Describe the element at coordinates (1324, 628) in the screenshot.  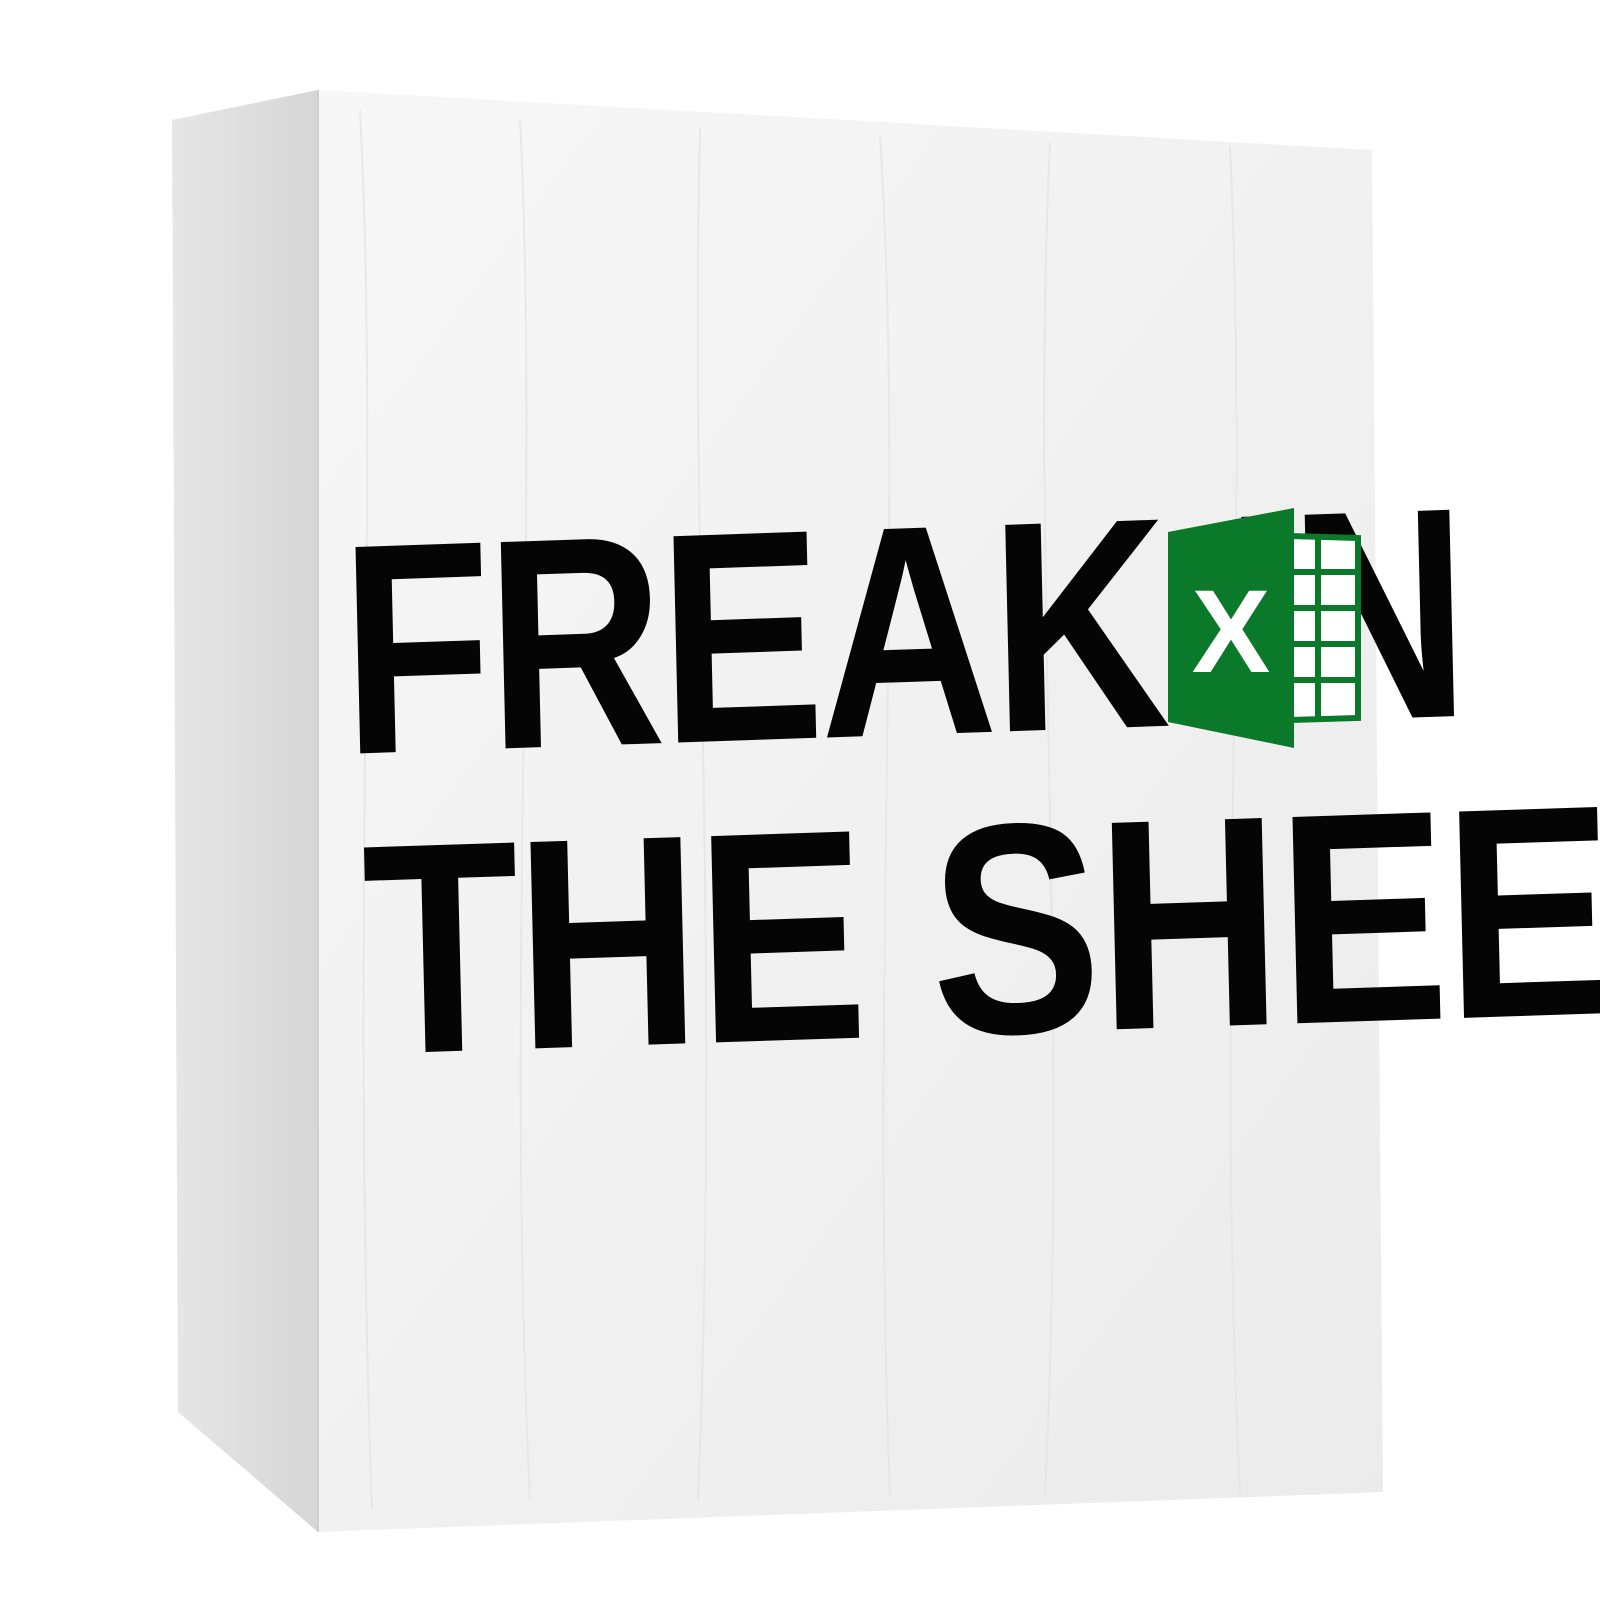
I see `grid-sheet` at that location.